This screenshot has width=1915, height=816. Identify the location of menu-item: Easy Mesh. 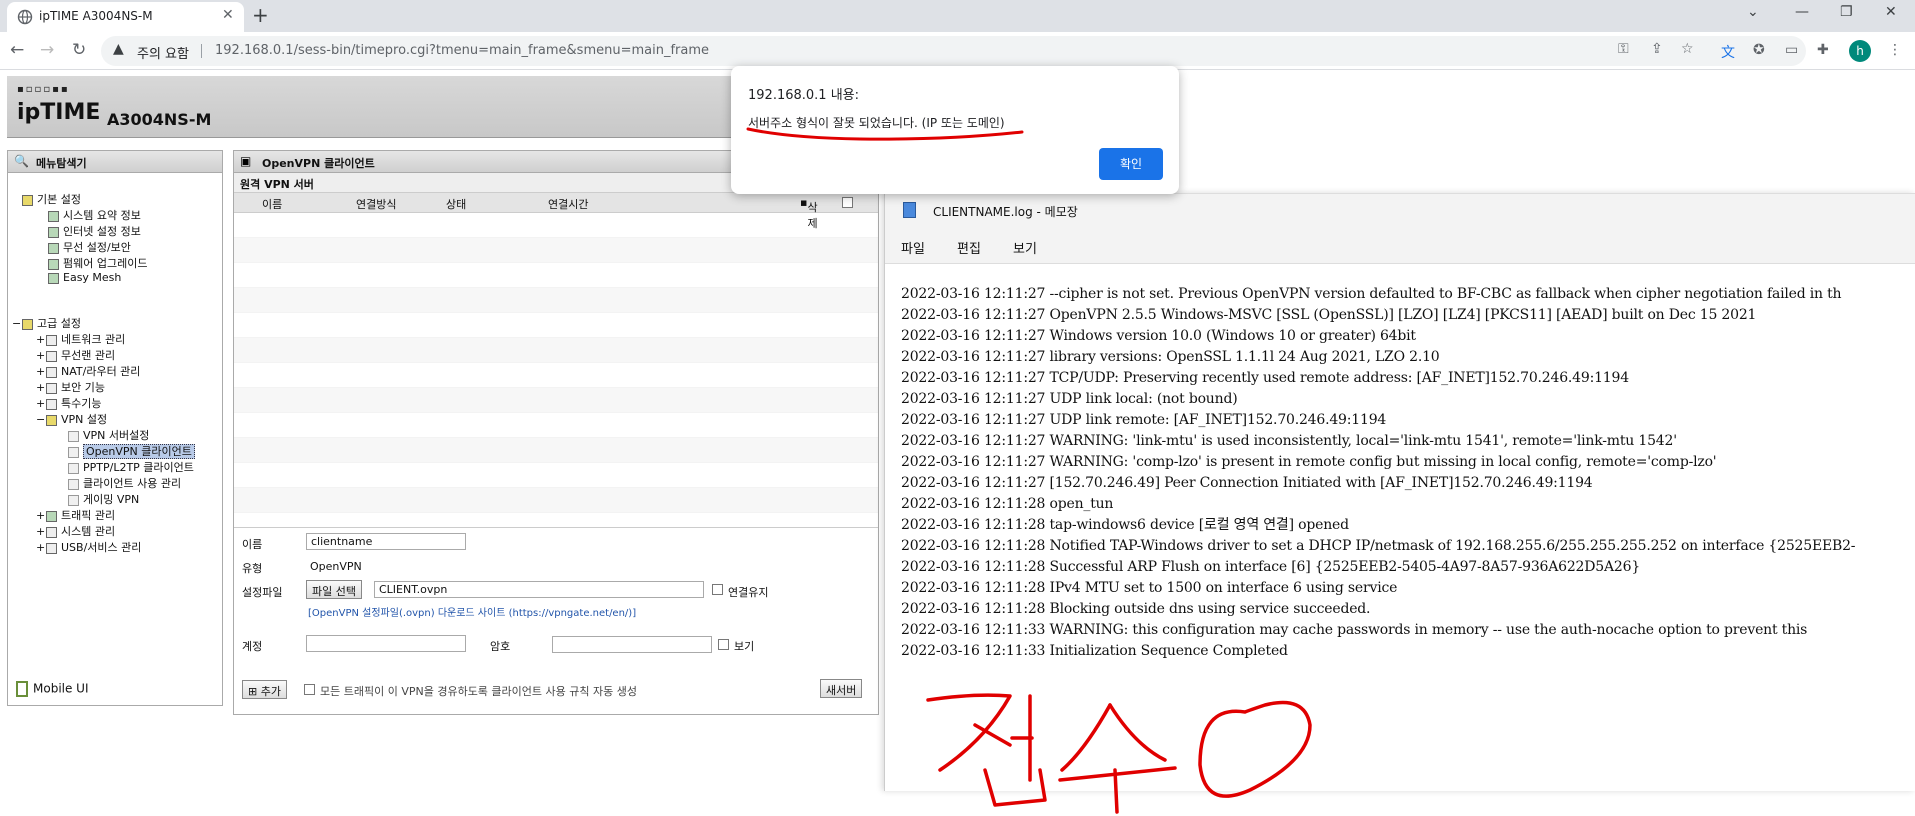
(84, 279).